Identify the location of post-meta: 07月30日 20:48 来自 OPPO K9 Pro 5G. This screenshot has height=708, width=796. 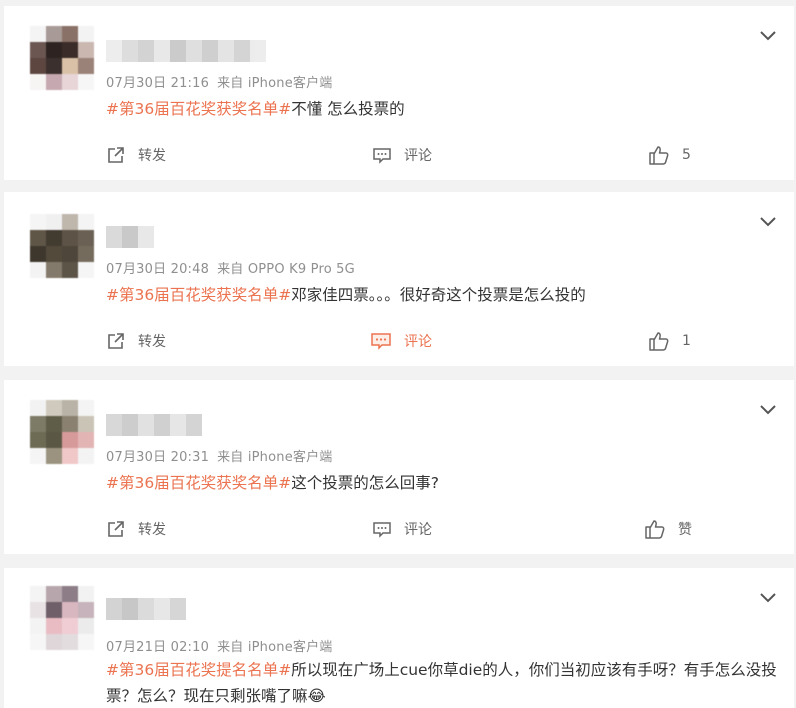
(230, 267).